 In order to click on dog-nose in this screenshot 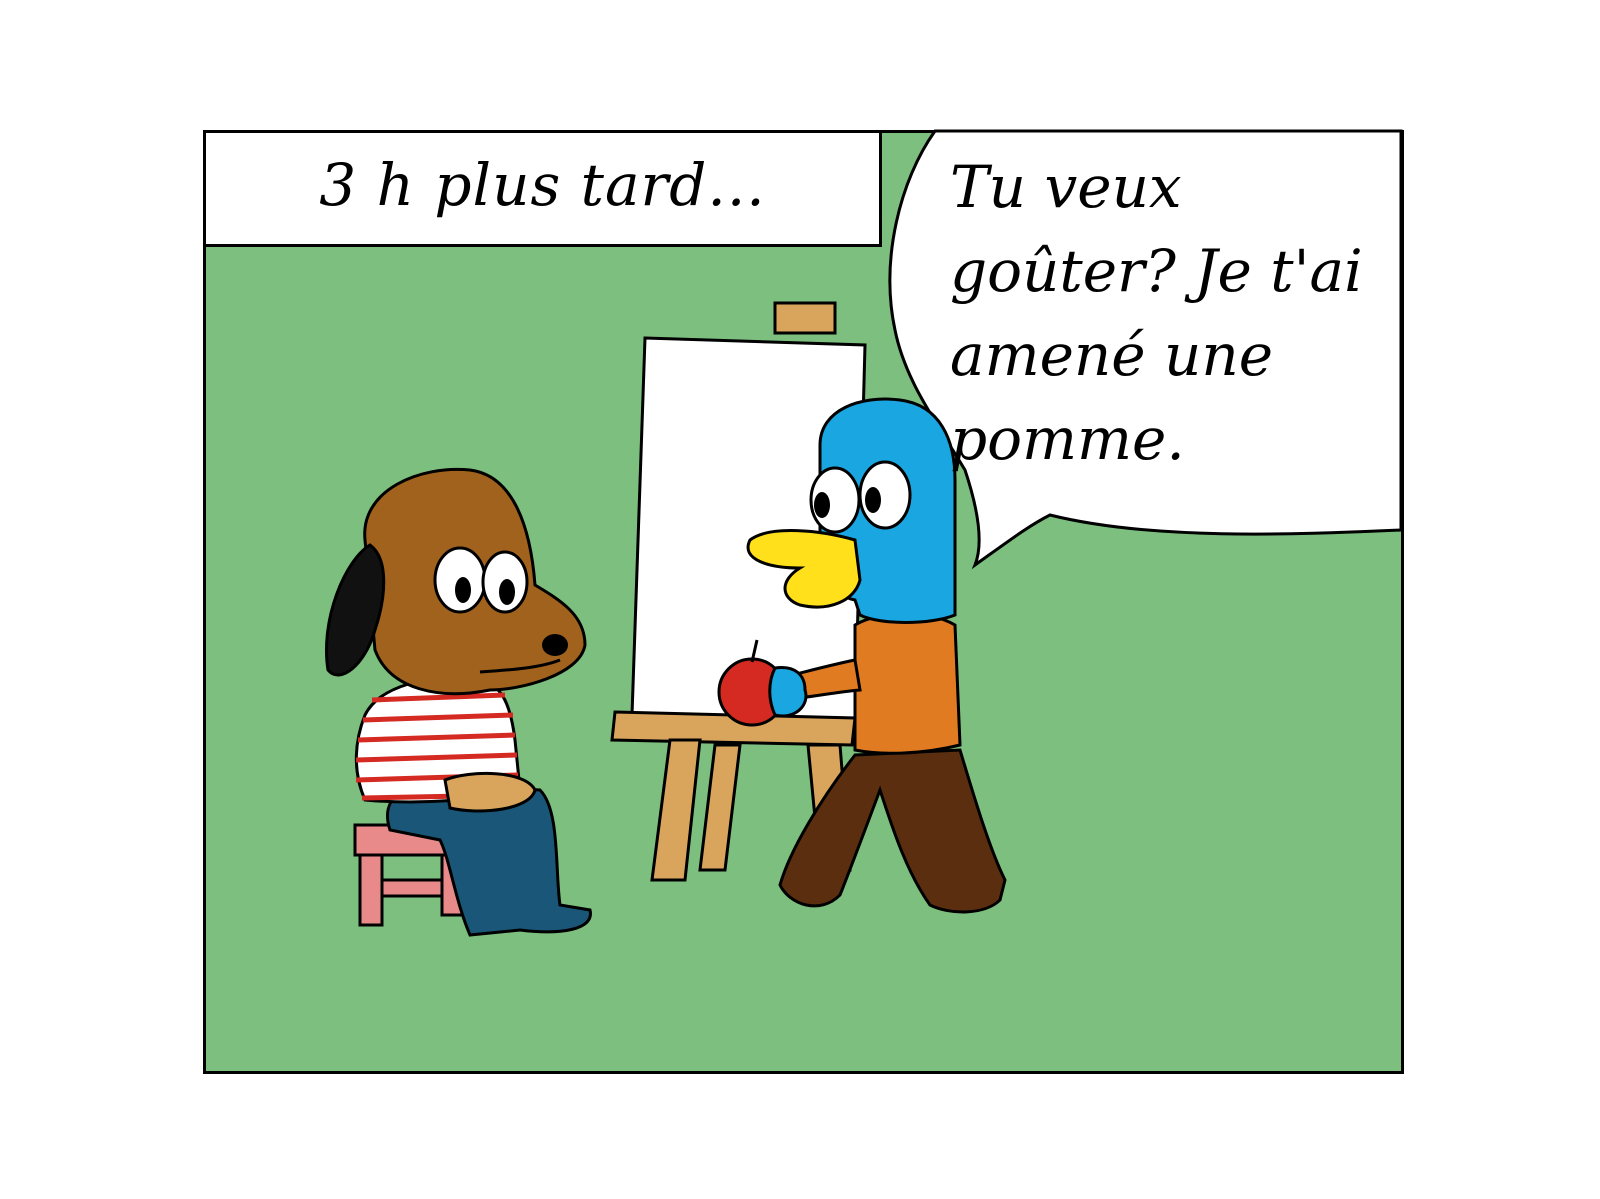, I will do `click(555, 645)`.